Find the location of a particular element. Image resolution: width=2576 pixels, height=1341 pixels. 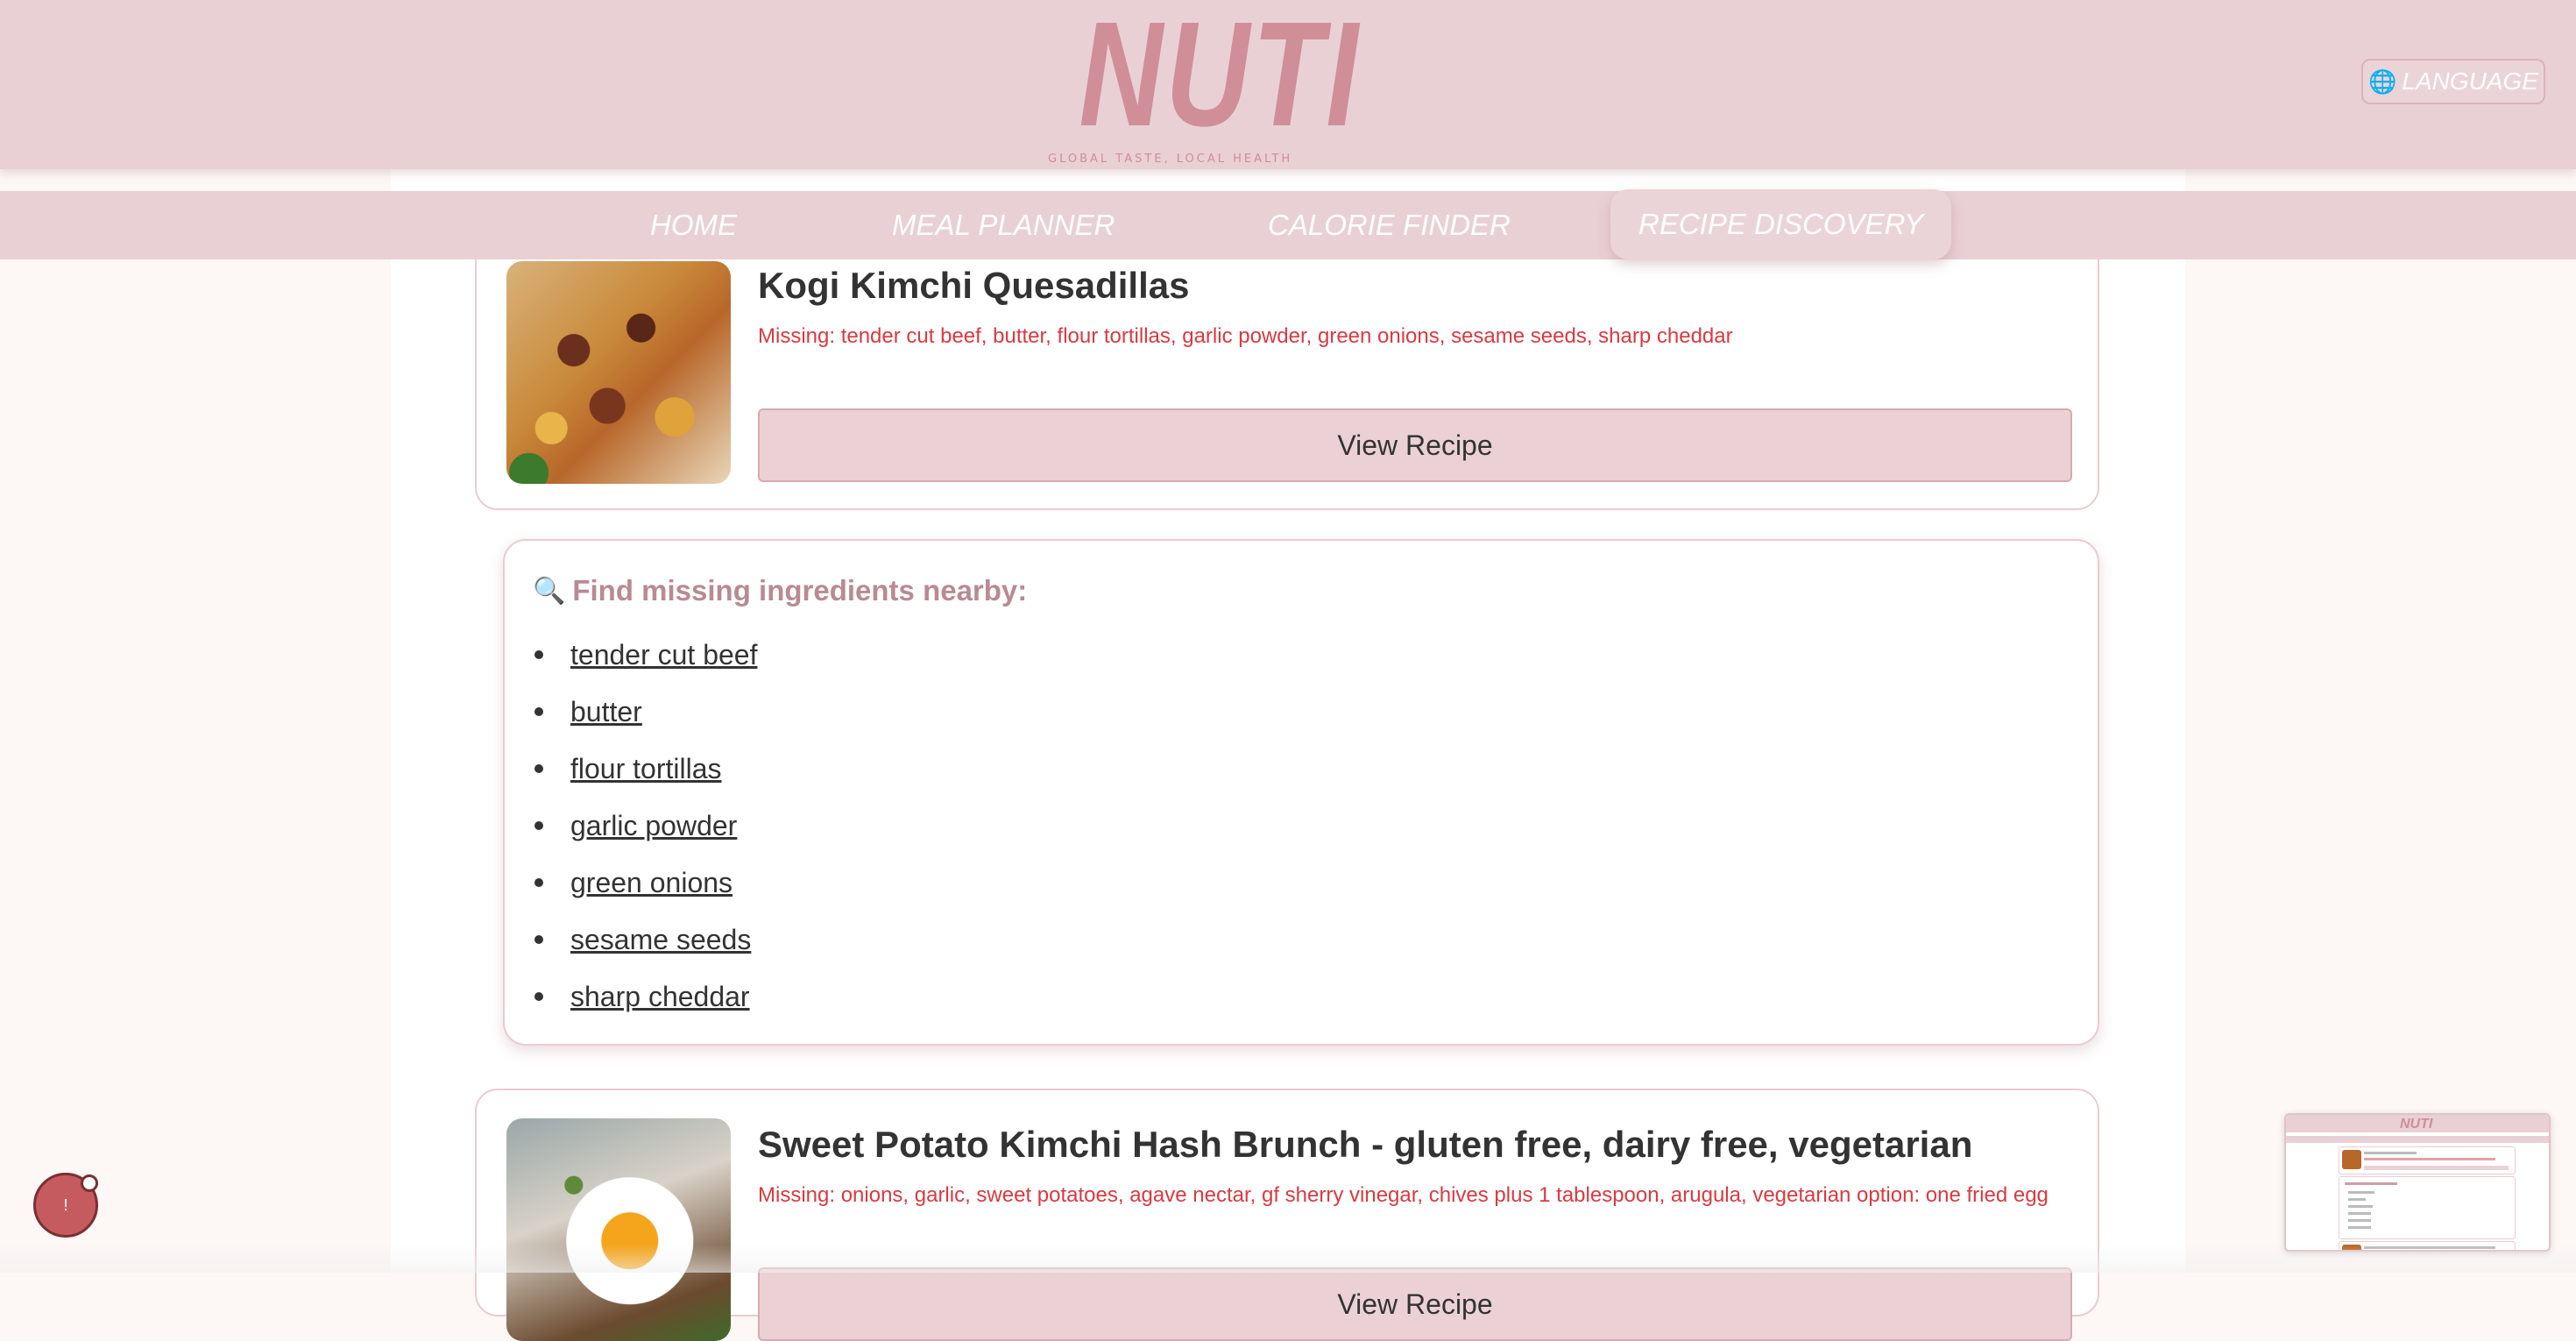

logo-text: NUTI is located at coordinates (1218, 74).